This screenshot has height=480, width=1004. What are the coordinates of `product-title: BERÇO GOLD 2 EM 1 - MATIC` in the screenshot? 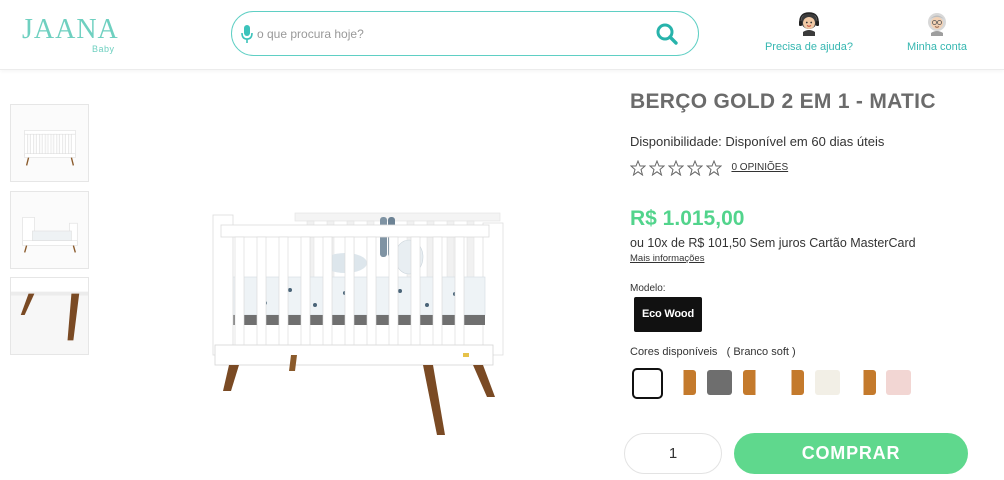 It's located at (783, 101).